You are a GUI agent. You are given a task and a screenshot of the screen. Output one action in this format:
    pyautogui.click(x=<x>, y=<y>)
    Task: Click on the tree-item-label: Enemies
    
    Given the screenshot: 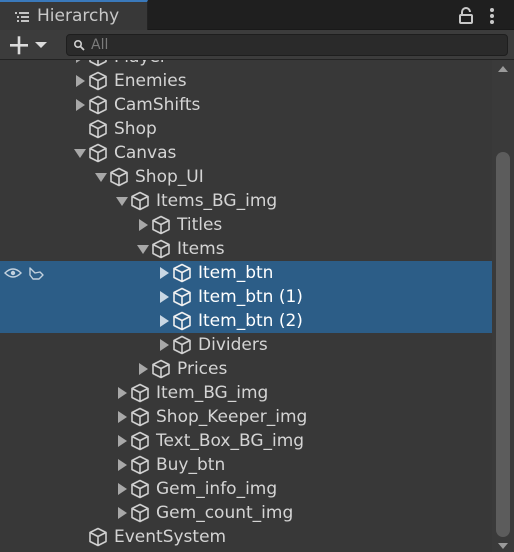 What is the action you would take?
    pyautogui.click(x=150, y=81)
    